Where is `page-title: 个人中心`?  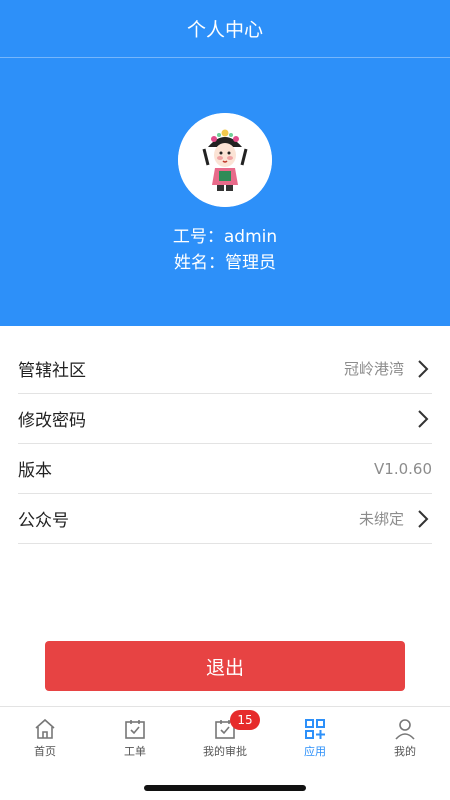 page-title: 个人中心 is located at coordinates (224, 30).